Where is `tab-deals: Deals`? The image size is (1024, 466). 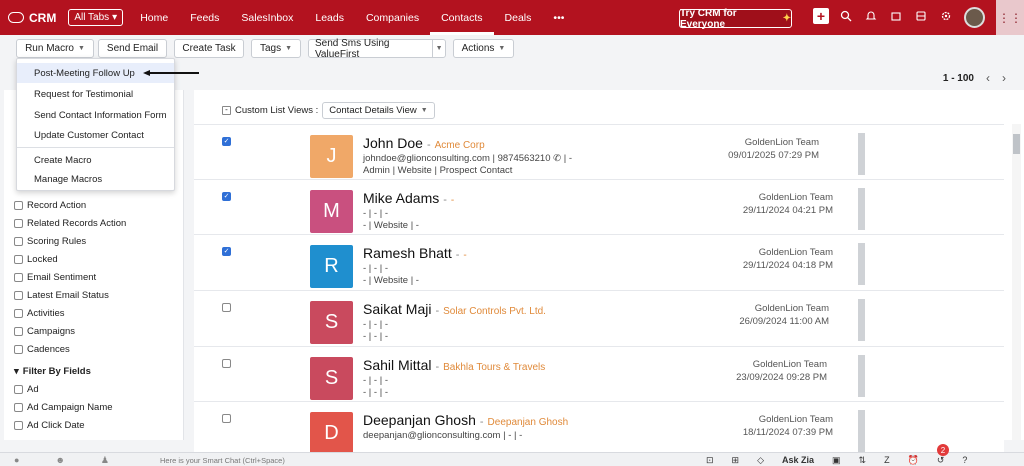 tab-deals: Deals is located at coordinates (518, 17).